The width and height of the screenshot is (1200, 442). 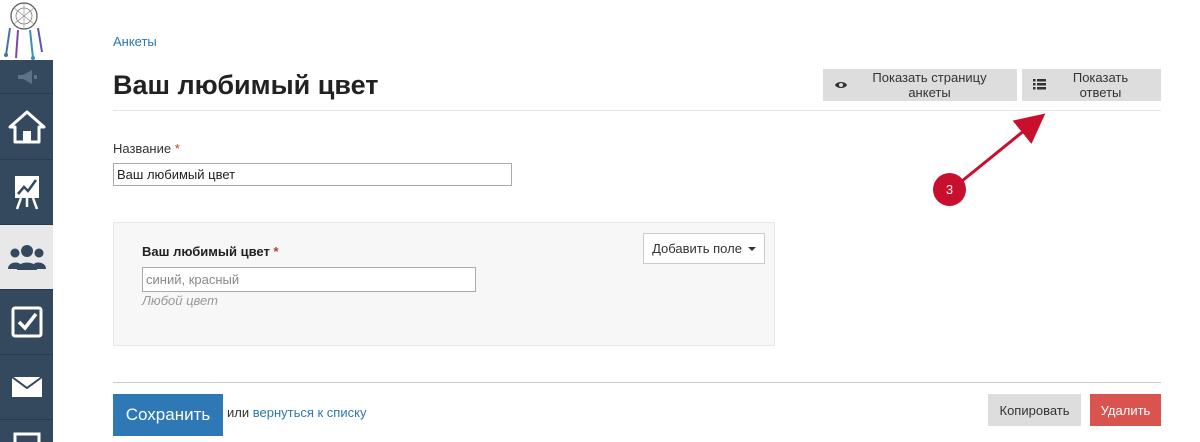 I want to click on envelope-icon, so click(x=26, y=387).